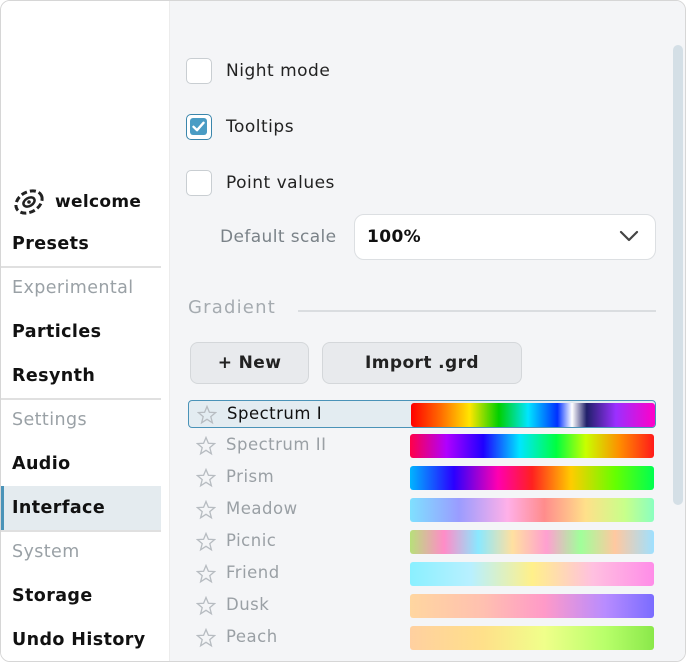 The image size is (686, 662). What do you see at coordinates (260, 127) in the screenshot?
I see `tooltips-label: Tooltips` at bounding box center [260, 127].